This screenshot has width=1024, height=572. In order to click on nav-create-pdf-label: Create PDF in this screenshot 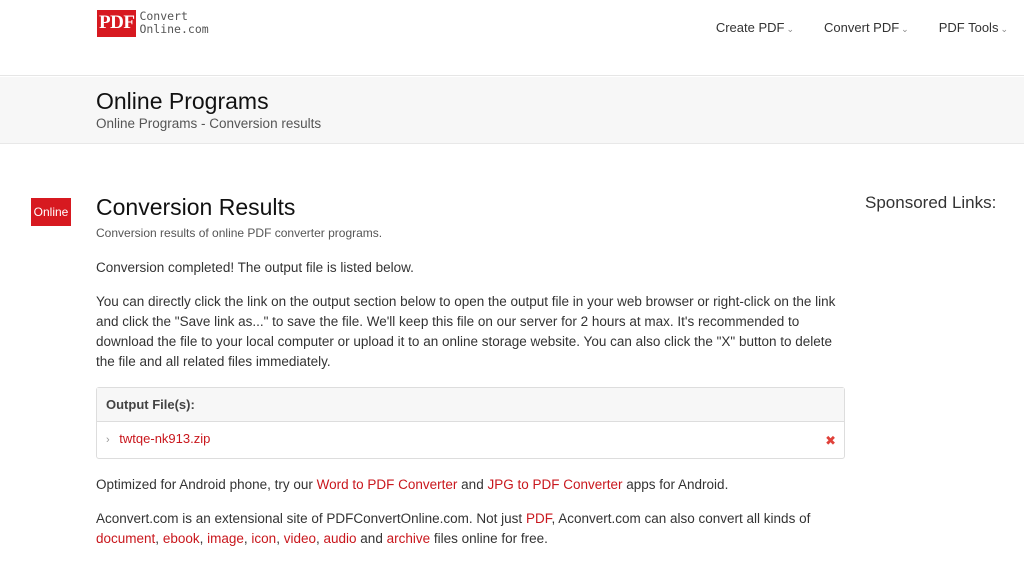, I will do `click(750, 27)`.